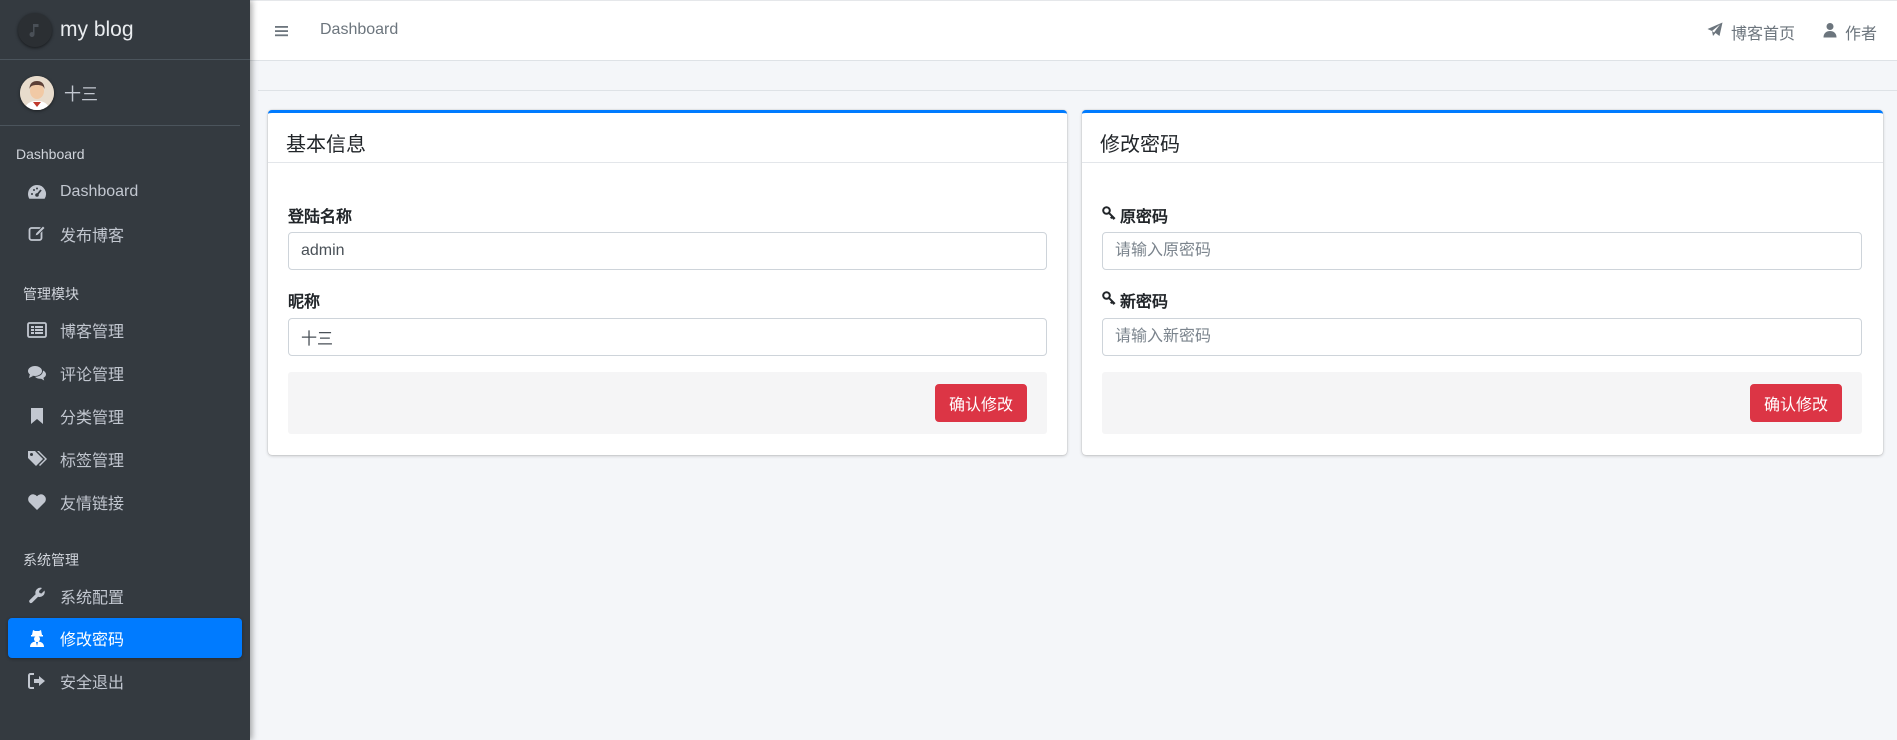  What do you see at coordinates (1762, 34) in the screenshot?
I see `blog-home-label: 博客首页` at bounding box center [1762, 34].